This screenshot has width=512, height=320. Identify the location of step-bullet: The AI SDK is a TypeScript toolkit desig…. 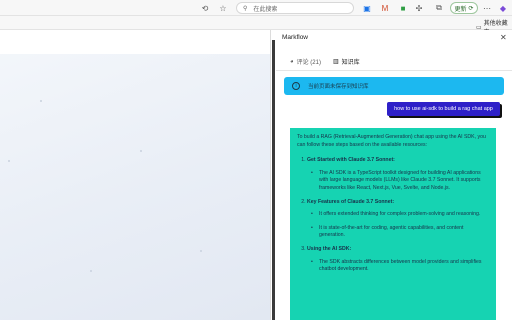
(399, 181).